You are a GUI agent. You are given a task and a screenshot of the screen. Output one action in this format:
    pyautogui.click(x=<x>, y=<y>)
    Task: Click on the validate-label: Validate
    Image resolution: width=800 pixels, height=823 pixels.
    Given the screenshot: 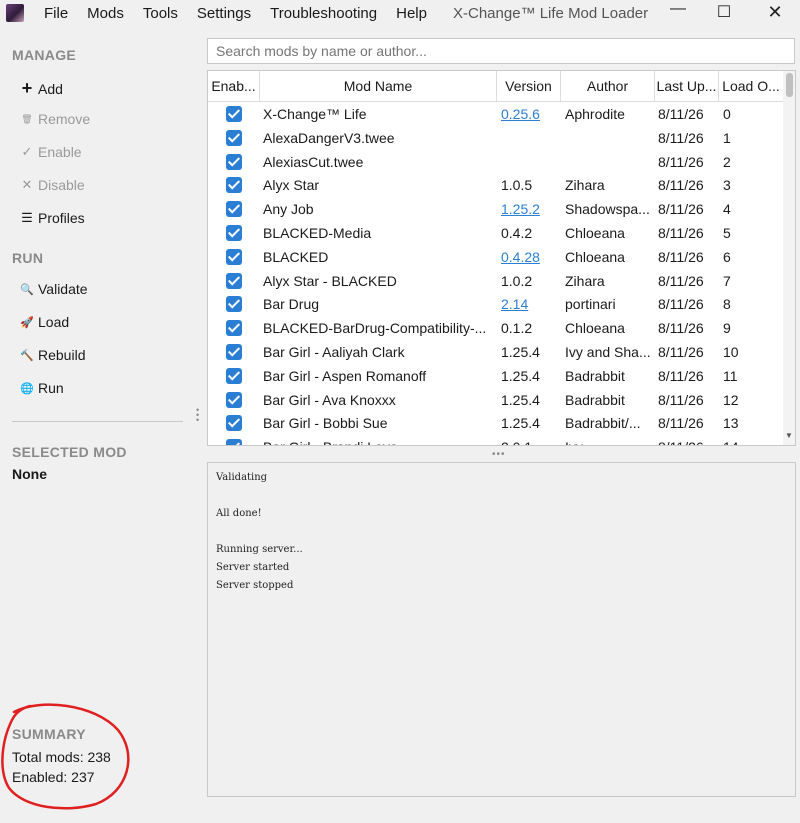 What is the action you would take?
    pyautogui.click(x=63, y=289)
    